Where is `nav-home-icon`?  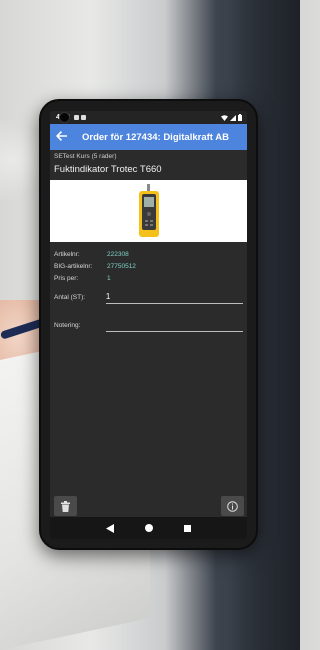 nav-home-icon is located at coordinates (148, 528).